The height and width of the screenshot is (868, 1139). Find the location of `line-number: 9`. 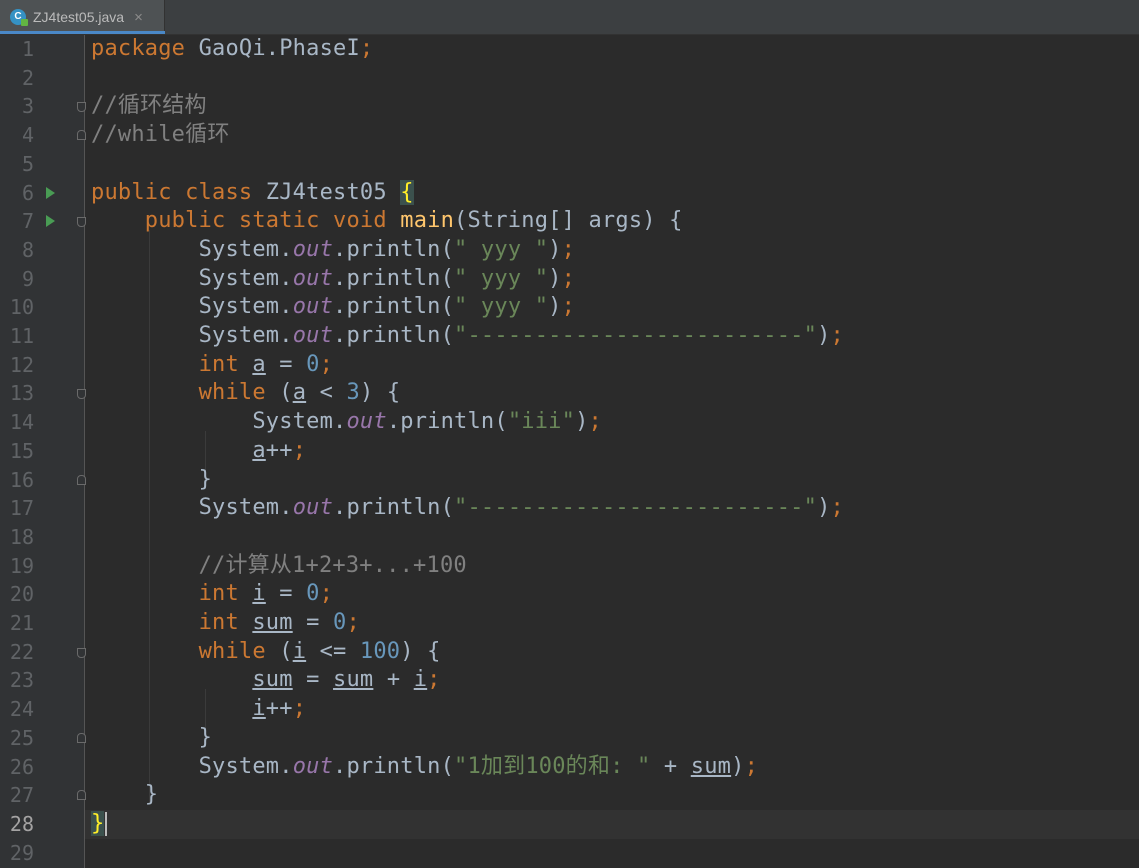

line-number: 9 is located at coordinates (17, 279).